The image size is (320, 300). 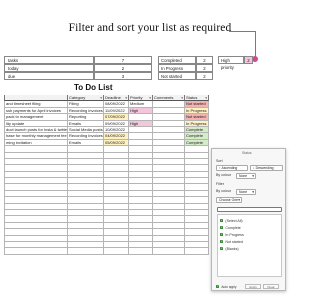 I want to click on filter-value-label: Not started, so click(x=234, y=241).